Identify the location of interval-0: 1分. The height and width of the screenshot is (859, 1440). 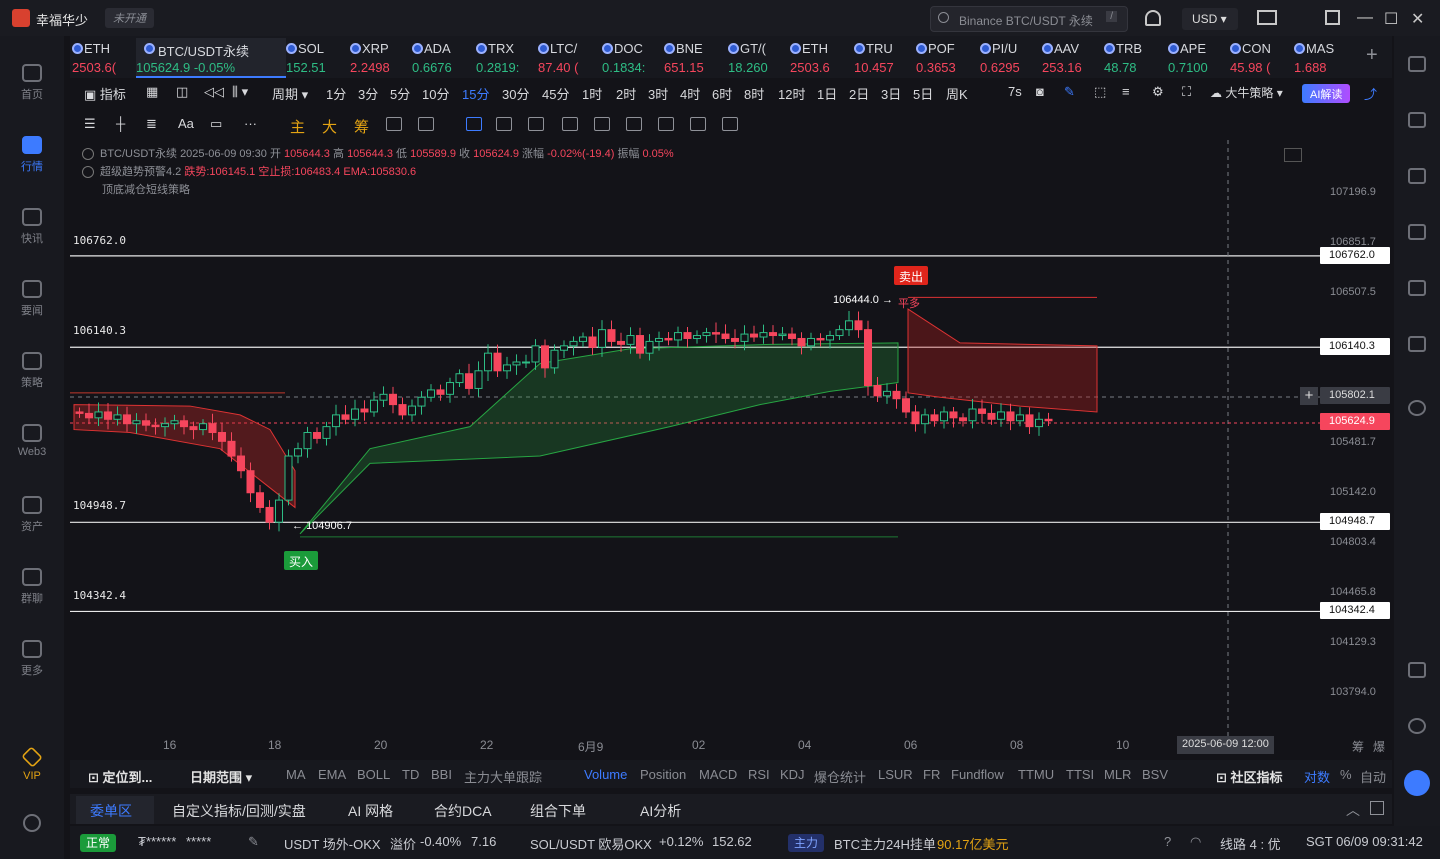
(336, 93).